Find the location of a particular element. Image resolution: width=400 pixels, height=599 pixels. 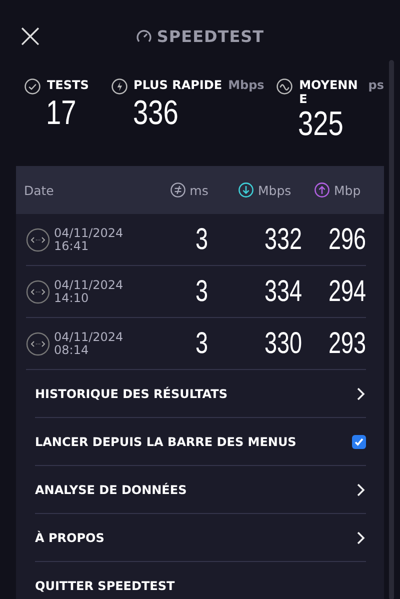

close-button: × is located at coordinates (28, 36).